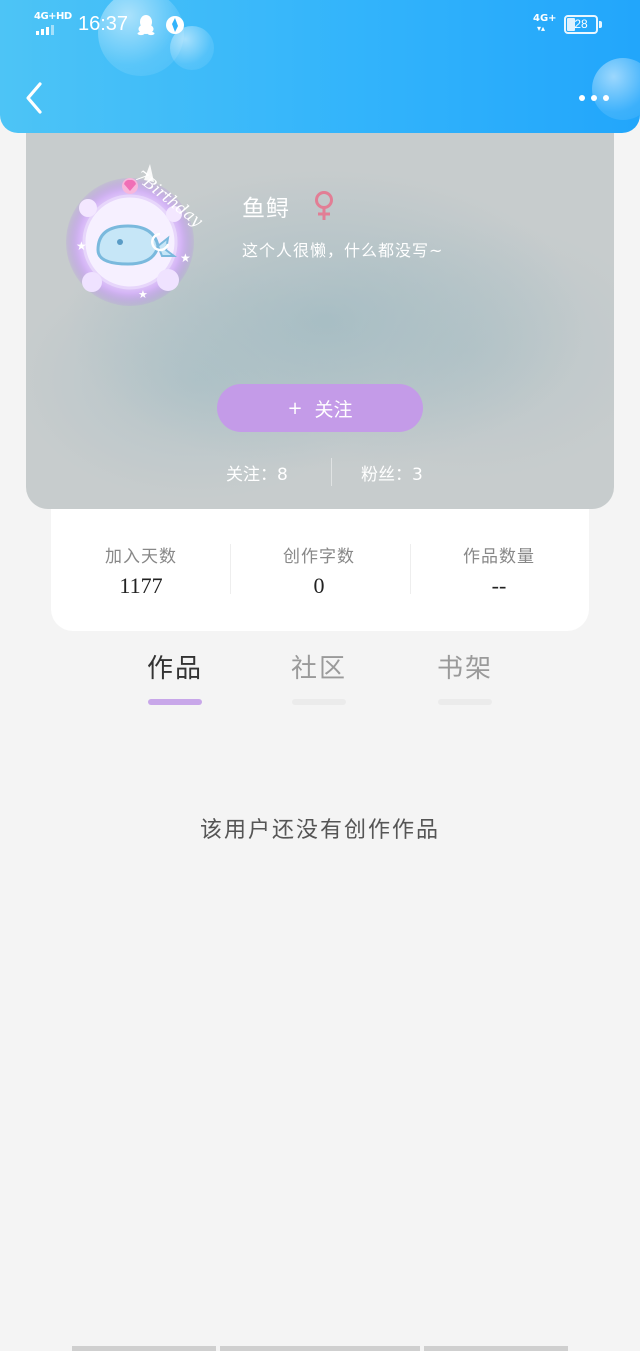  I want to click on network-type-right: 4G+, so click(545, 18).